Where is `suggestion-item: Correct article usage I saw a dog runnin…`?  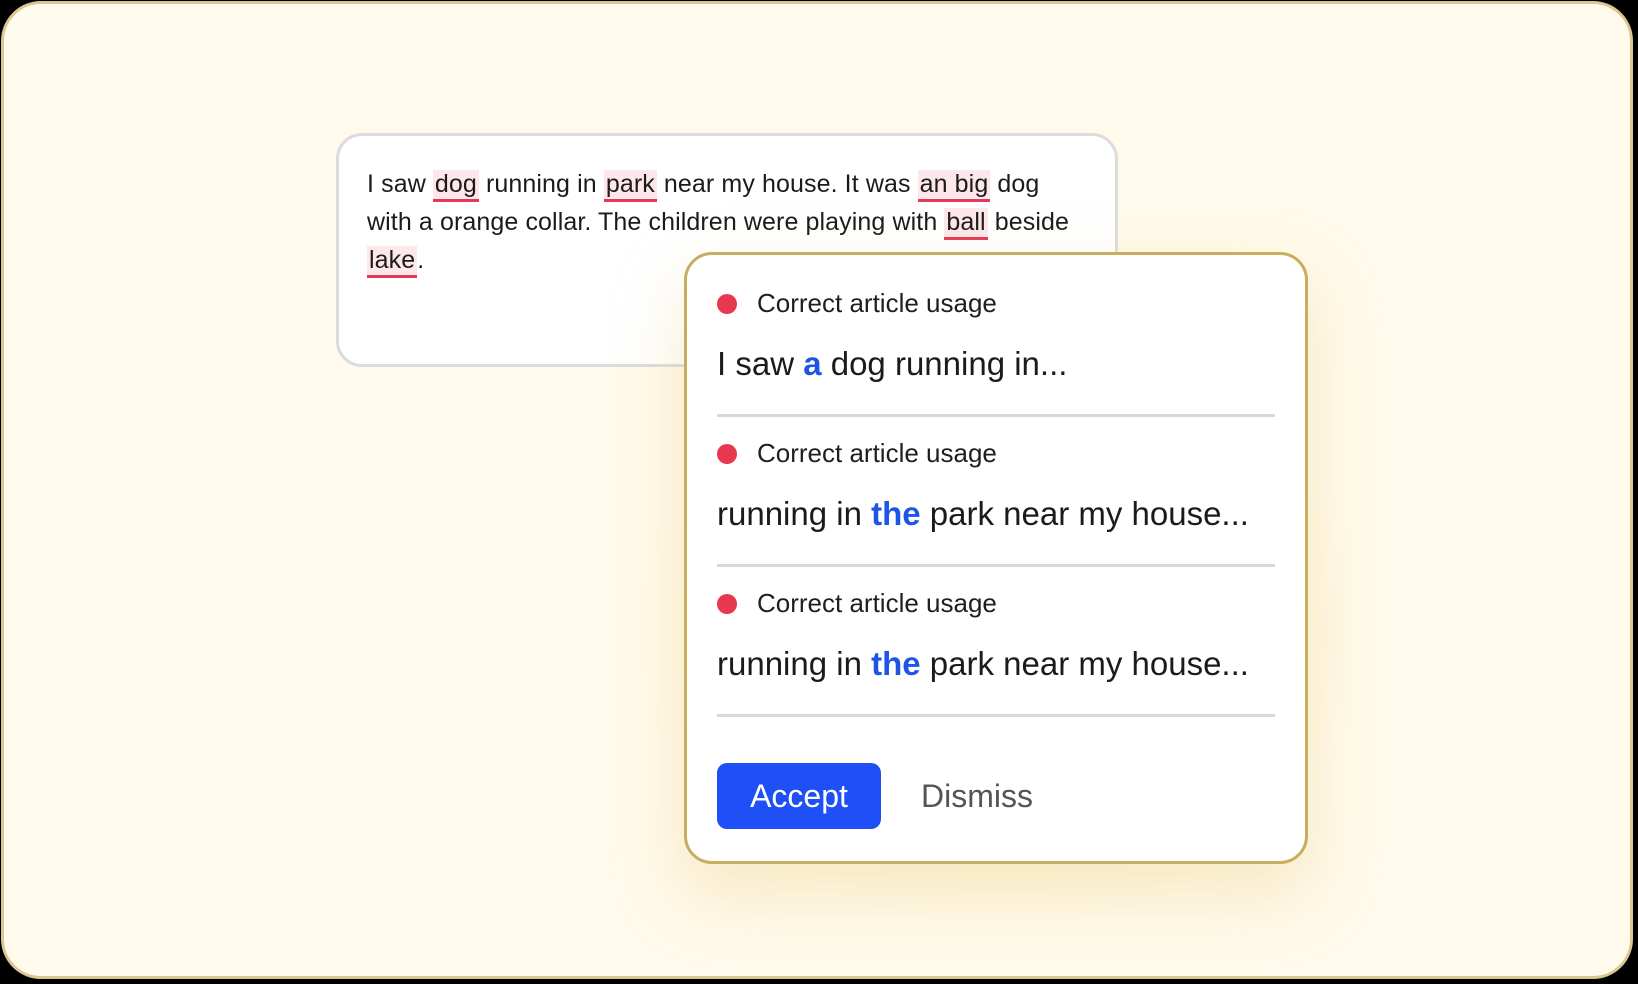 suggestion-item: Correct article usage I saw a dog runnin… is located at coordinates (996, 336).